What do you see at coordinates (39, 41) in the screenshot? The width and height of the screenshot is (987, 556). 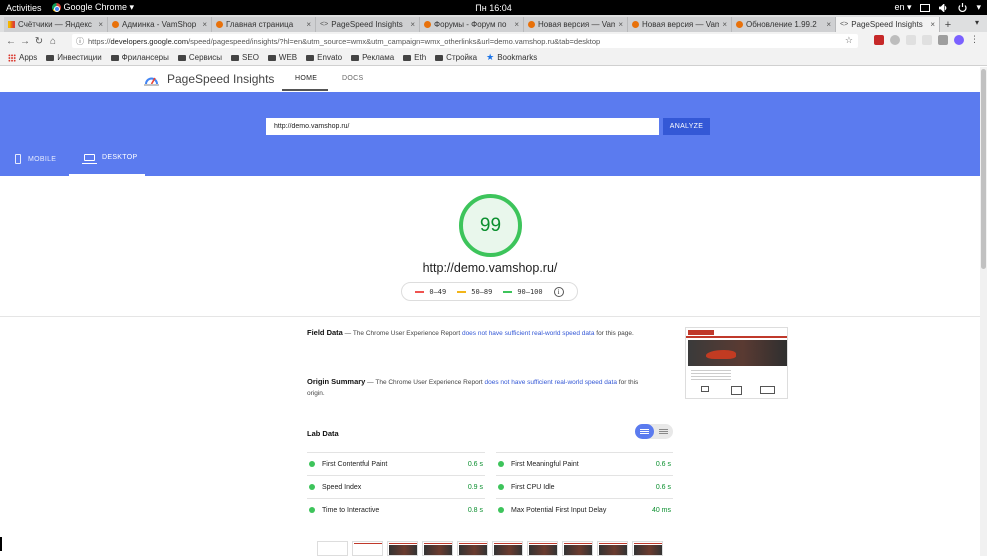 I see `reload-icon: ↻` at bounding box center [39, 41].